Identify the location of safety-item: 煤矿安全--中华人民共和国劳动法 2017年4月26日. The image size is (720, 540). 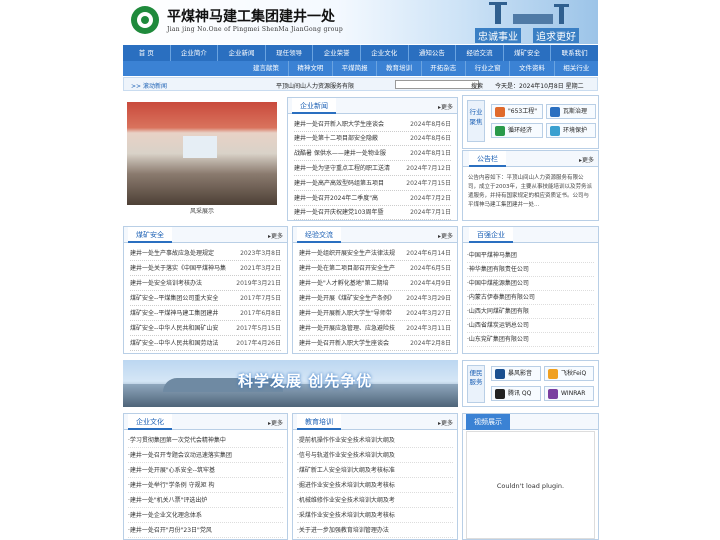
(205, 344).